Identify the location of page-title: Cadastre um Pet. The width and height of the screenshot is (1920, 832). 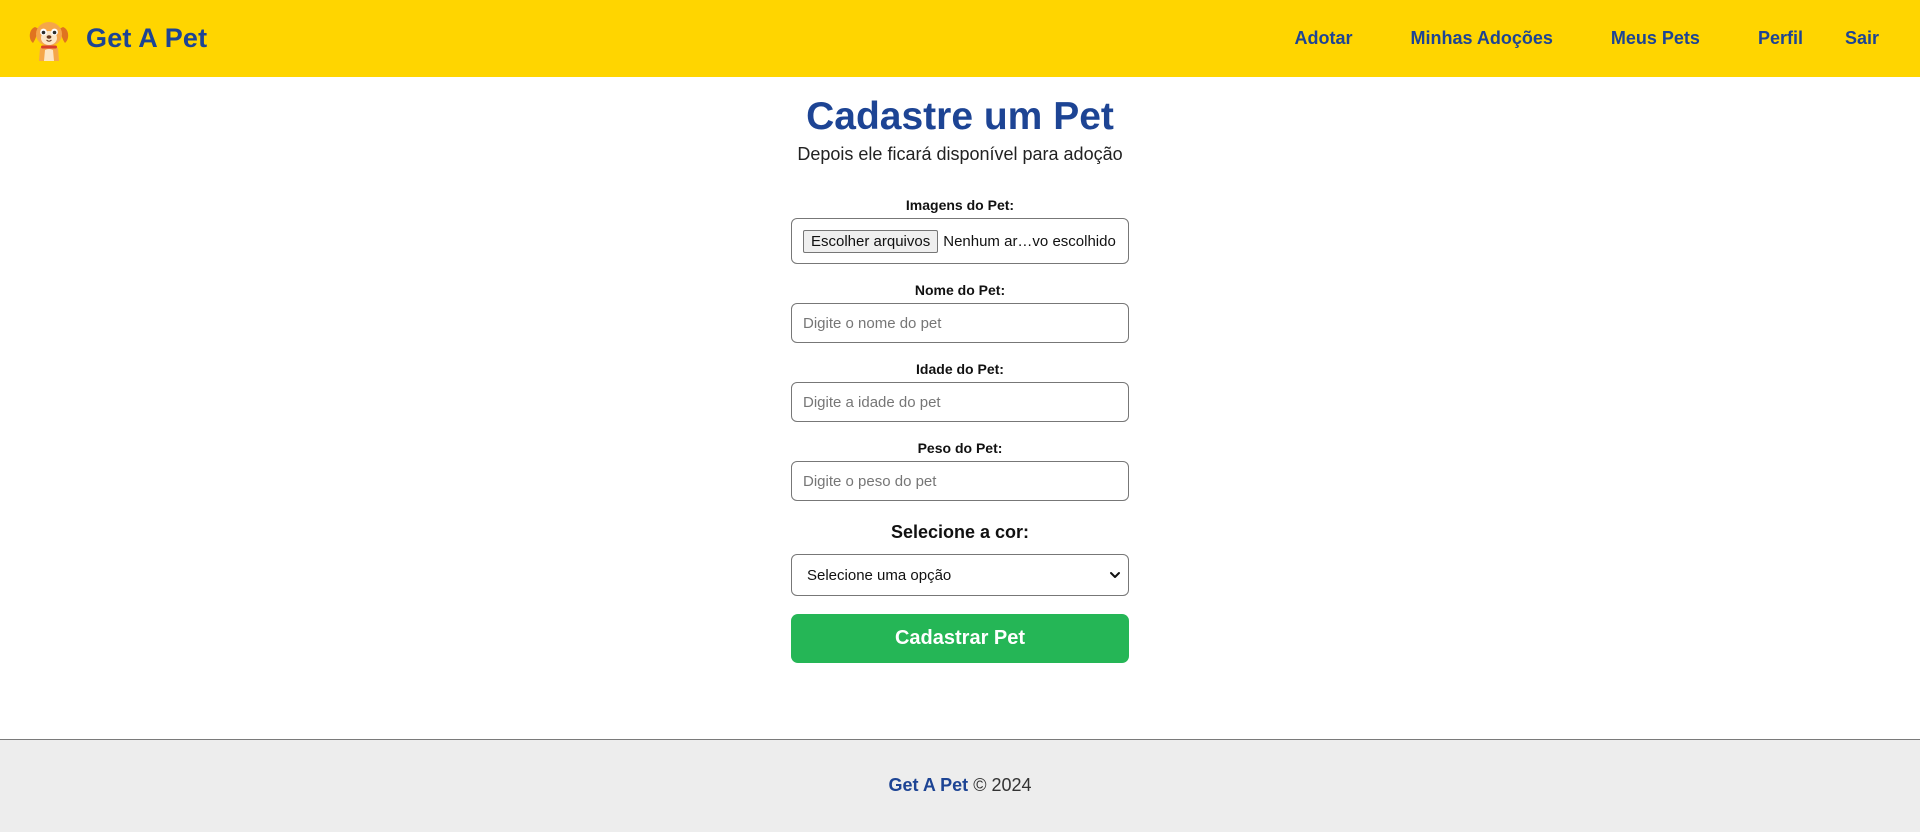
(960, 116).